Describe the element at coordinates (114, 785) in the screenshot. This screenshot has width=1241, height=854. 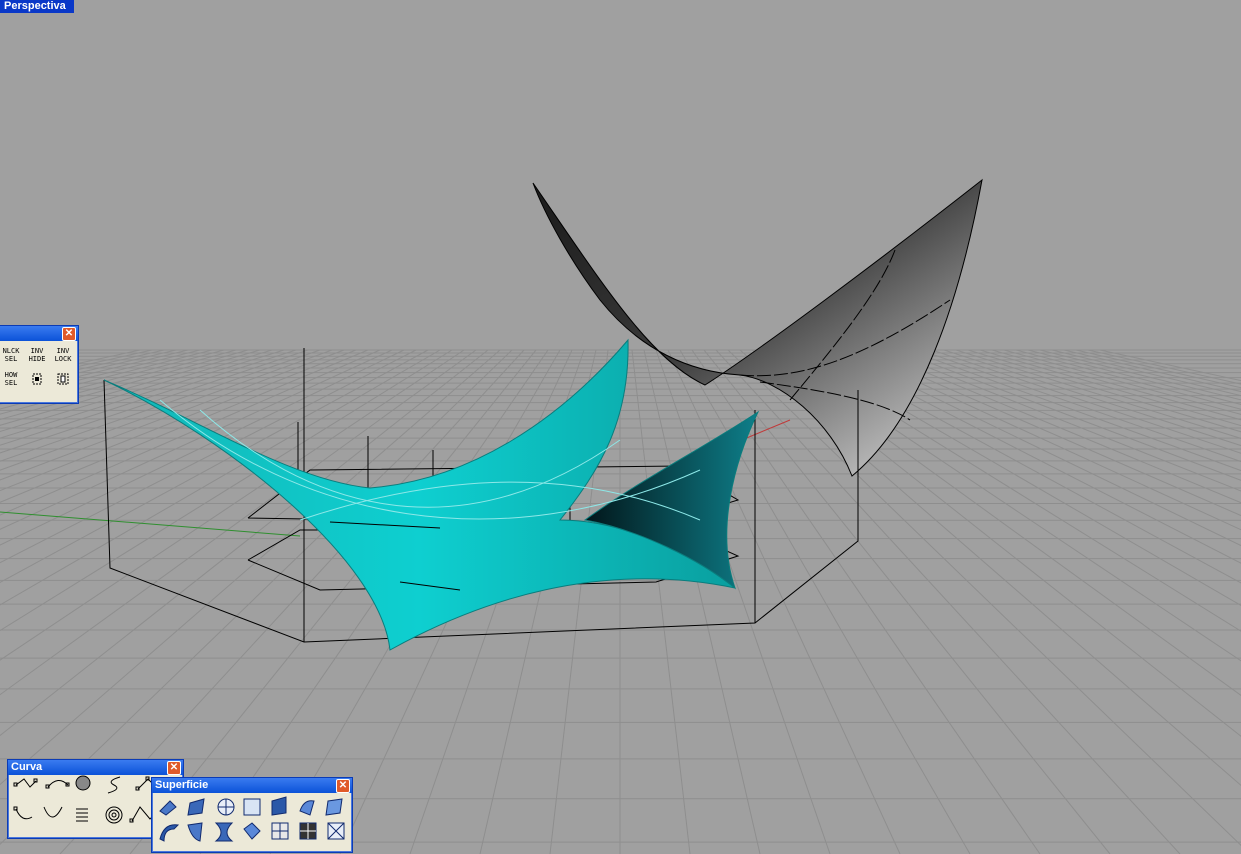
I see `s-curve-icon` at that location.